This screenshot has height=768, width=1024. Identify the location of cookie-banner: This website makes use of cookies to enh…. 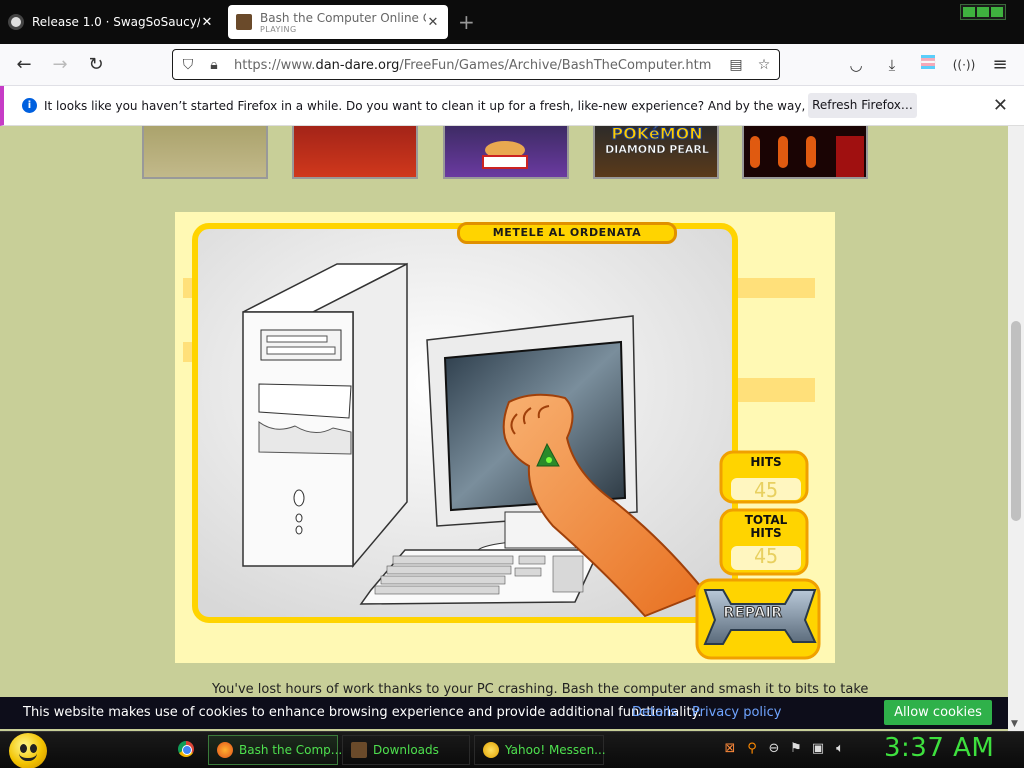
(504, 713).